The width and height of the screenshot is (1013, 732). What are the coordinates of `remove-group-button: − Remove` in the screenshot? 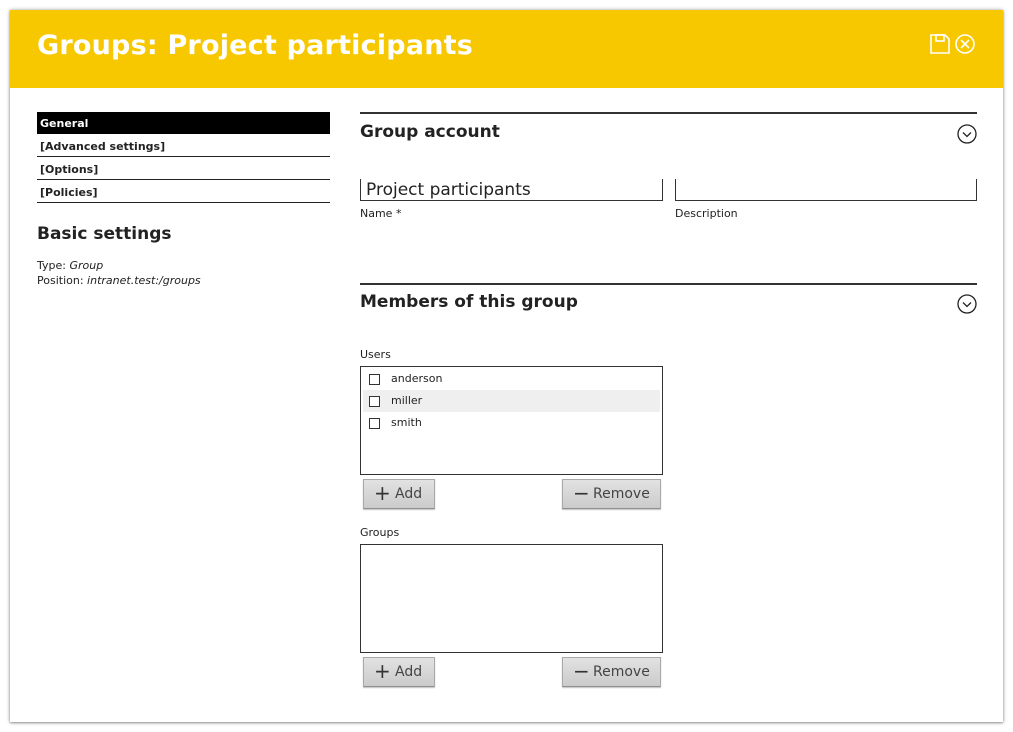 It's located at (611, 672).